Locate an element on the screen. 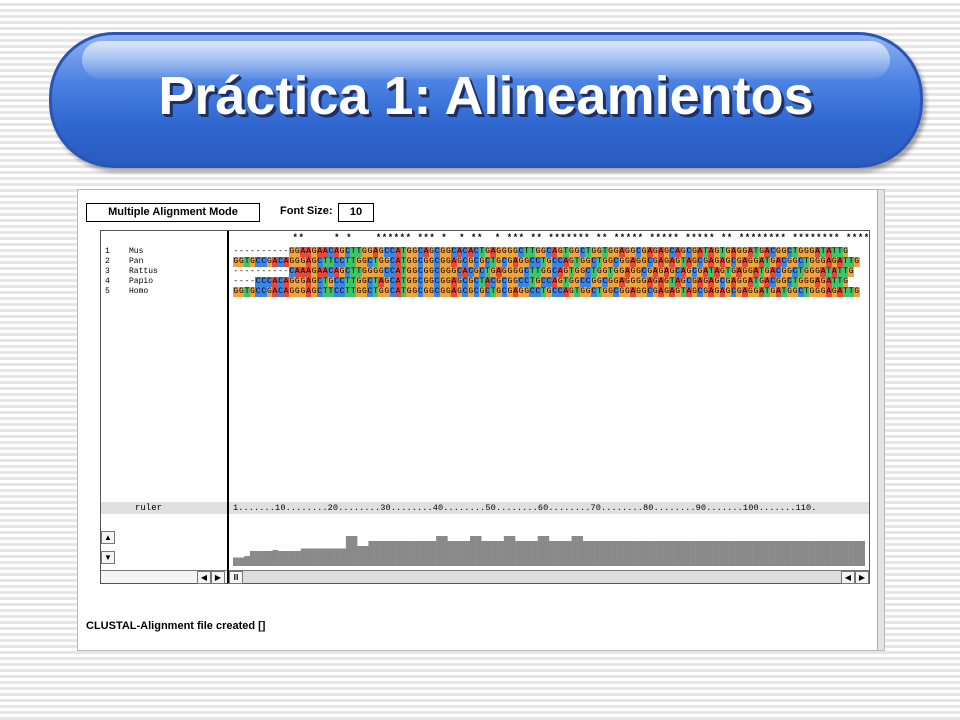 The height and width of the screenshot is (720, 960). sequence-number: 4 is located at coordinates (107, 281).